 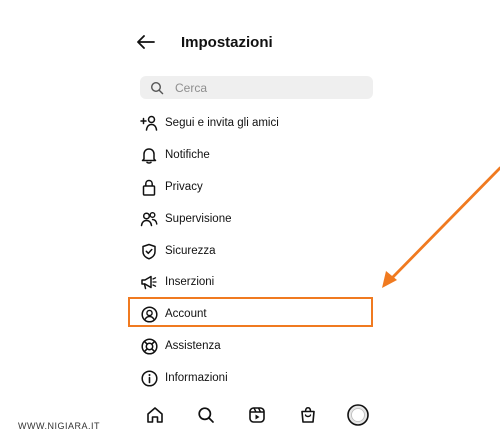 I want to click on menu-item-label: Supervisione, so click(x=198, y=219).